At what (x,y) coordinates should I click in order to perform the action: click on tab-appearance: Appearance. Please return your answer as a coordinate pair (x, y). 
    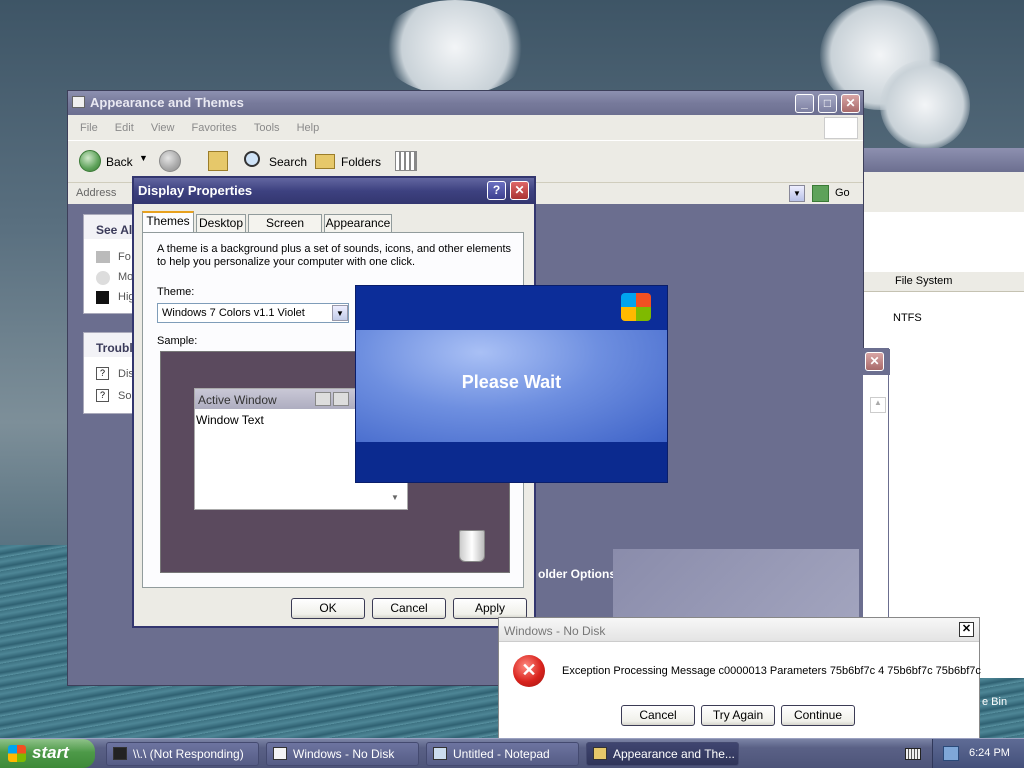
    Looking at the image, I should click on (358, 223).